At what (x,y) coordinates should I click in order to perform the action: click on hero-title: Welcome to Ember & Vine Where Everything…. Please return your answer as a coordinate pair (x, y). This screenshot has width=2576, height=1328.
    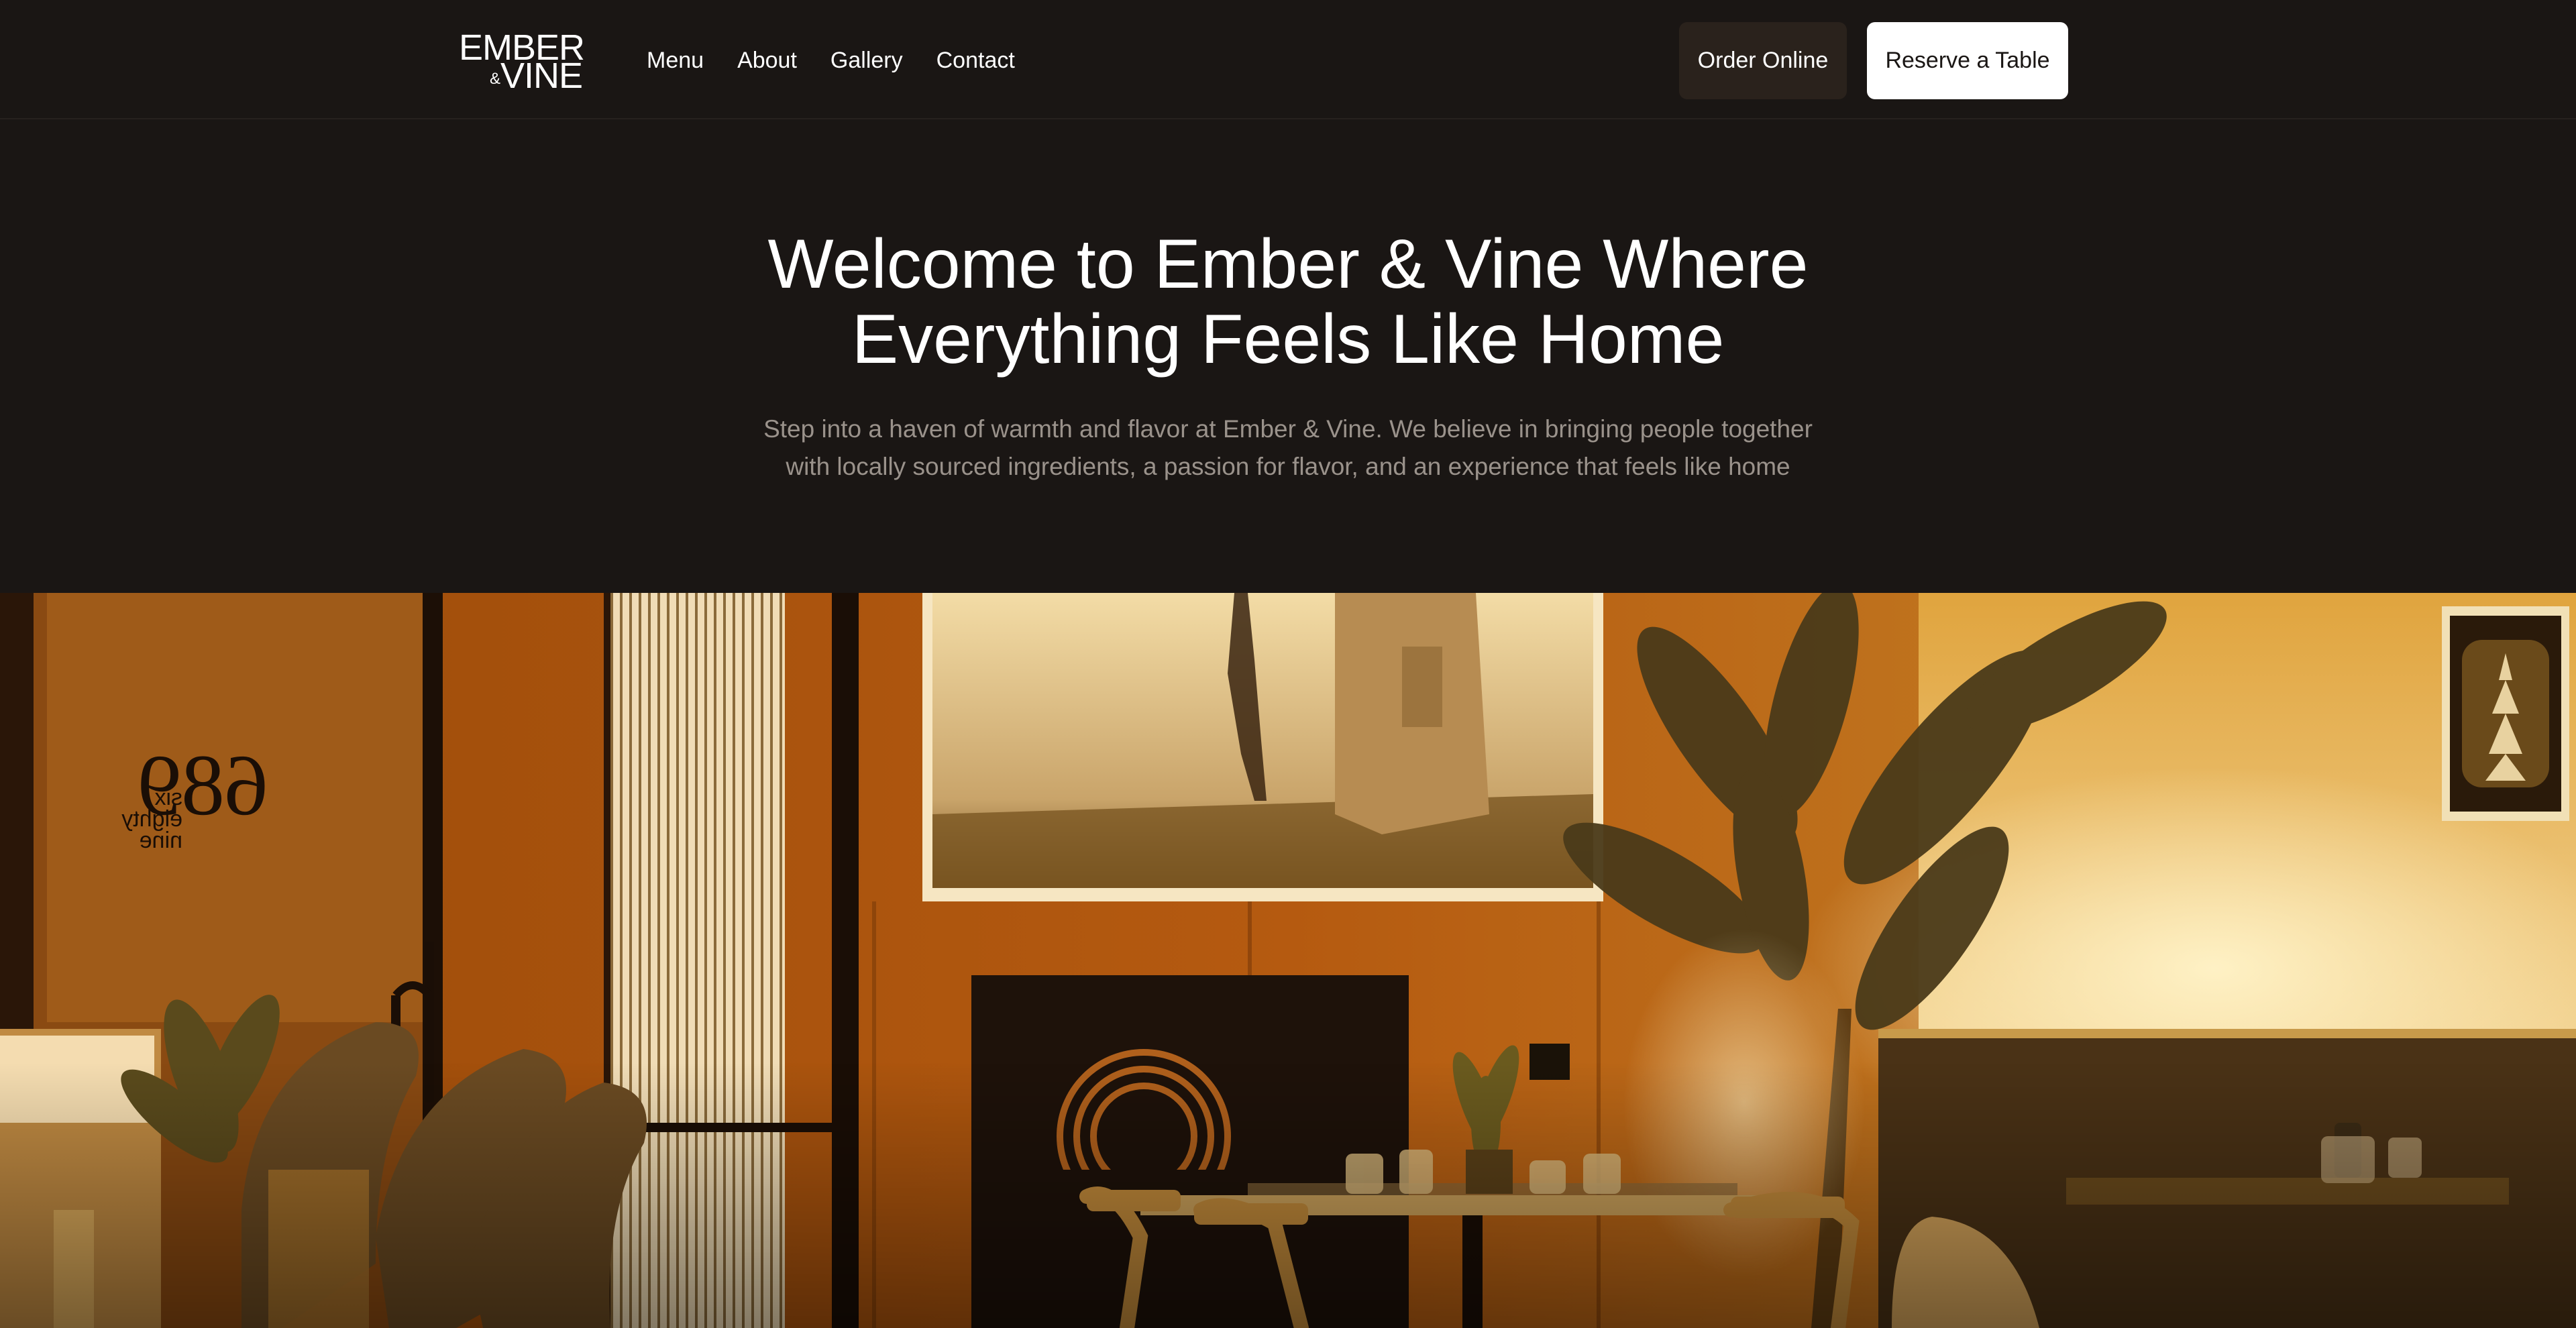
    Looking at the image, I should click on (1288, 302).